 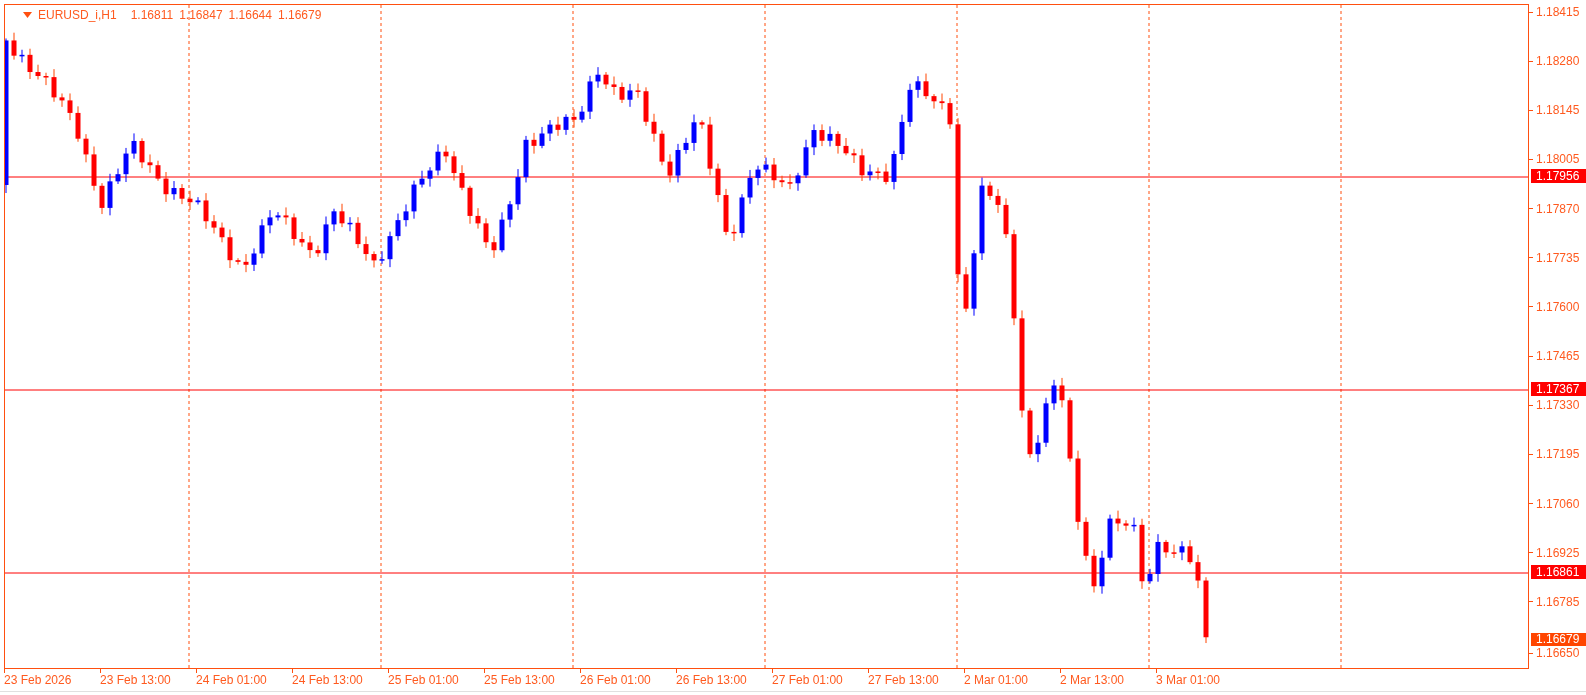 What do you see at coordinates (1558, 110) in the screenshot?
I see `price-label: 1.18145` at bounding box center [1558, 110].